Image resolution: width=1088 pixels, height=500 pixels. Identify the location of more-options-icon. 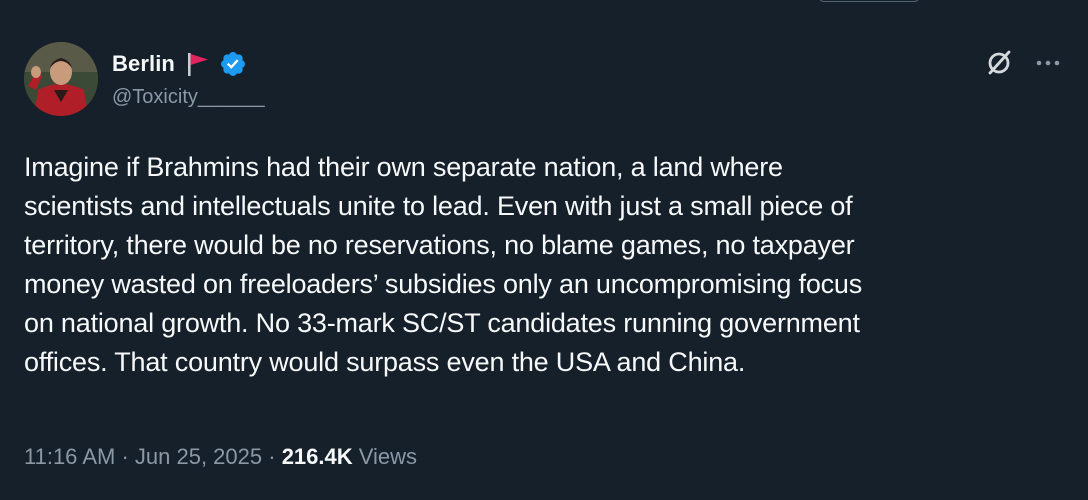
(1048, 63).